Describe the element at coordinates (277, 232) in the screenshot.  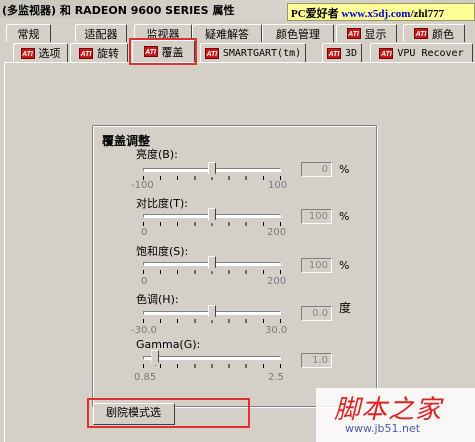
I see `contrast-max: 200` at that location.